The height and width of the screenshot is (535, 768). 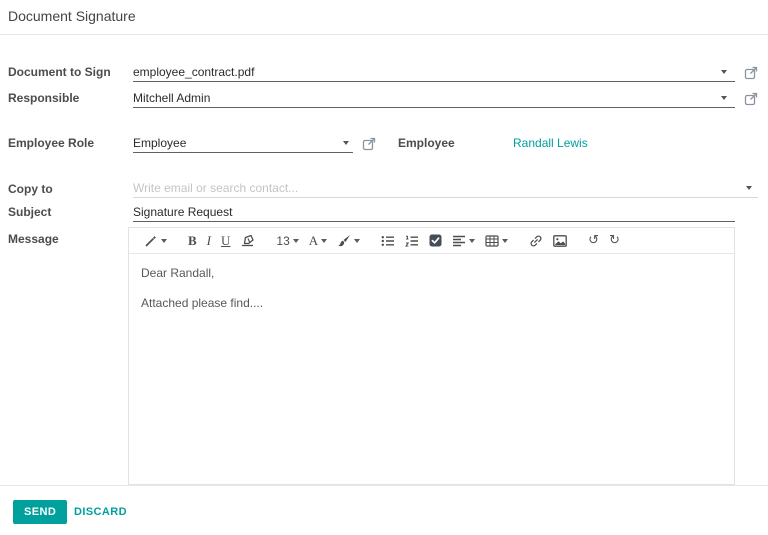 I want to click on editor-toolbar: B I U 13 A ↺ ↻, so click(x=431, y=241).